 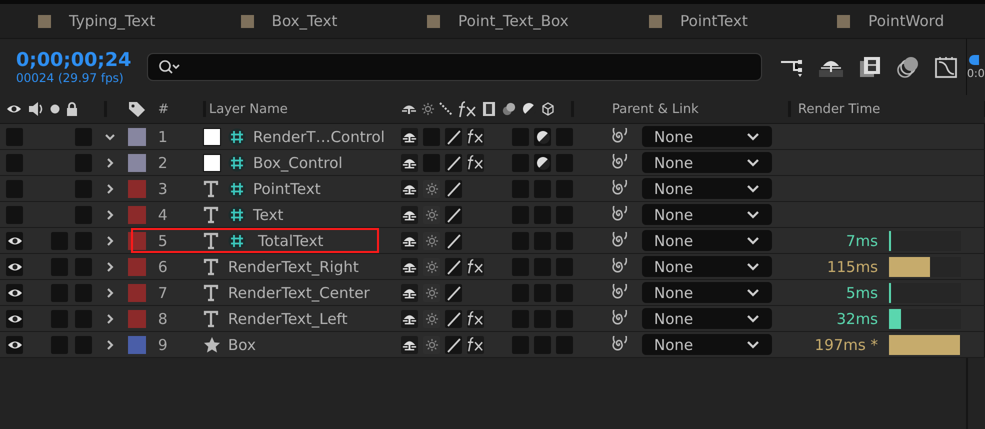 I want to click on composition-tab: PointText, so click(x=714, y=21).